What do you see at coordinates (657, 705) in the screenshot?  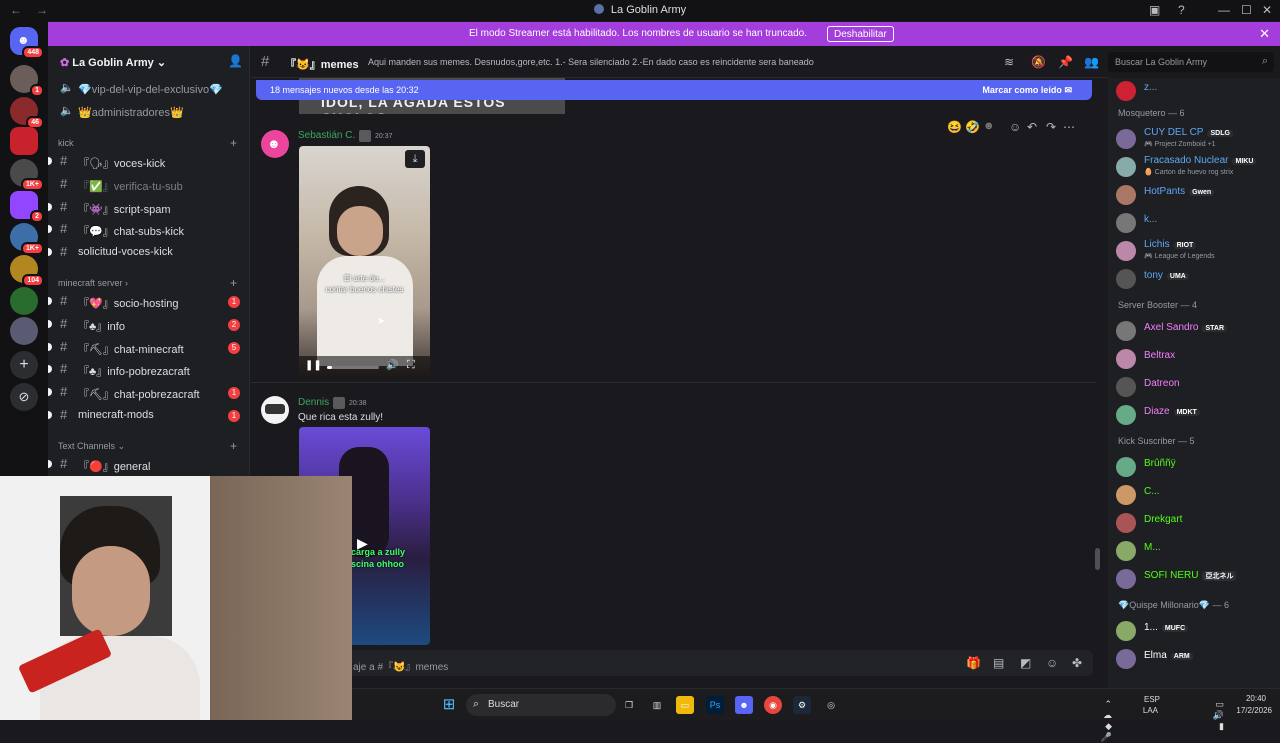 I see `app-icon: ▥` at bounding box center [657, 705].